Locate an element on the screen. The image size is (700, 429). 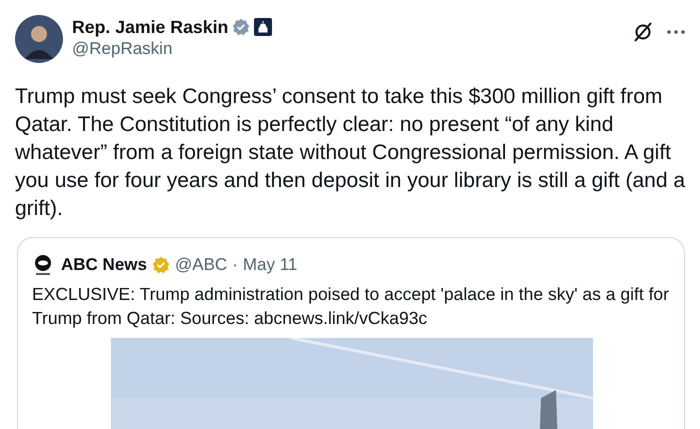
quoted-tweet-text: EXCLUSIVE: Trump administration poised to accept 'palace in the sky' as a gift for Trump from Qatar: Sources: abcnews.link/vCka93c is located at coordinates (351, 306).